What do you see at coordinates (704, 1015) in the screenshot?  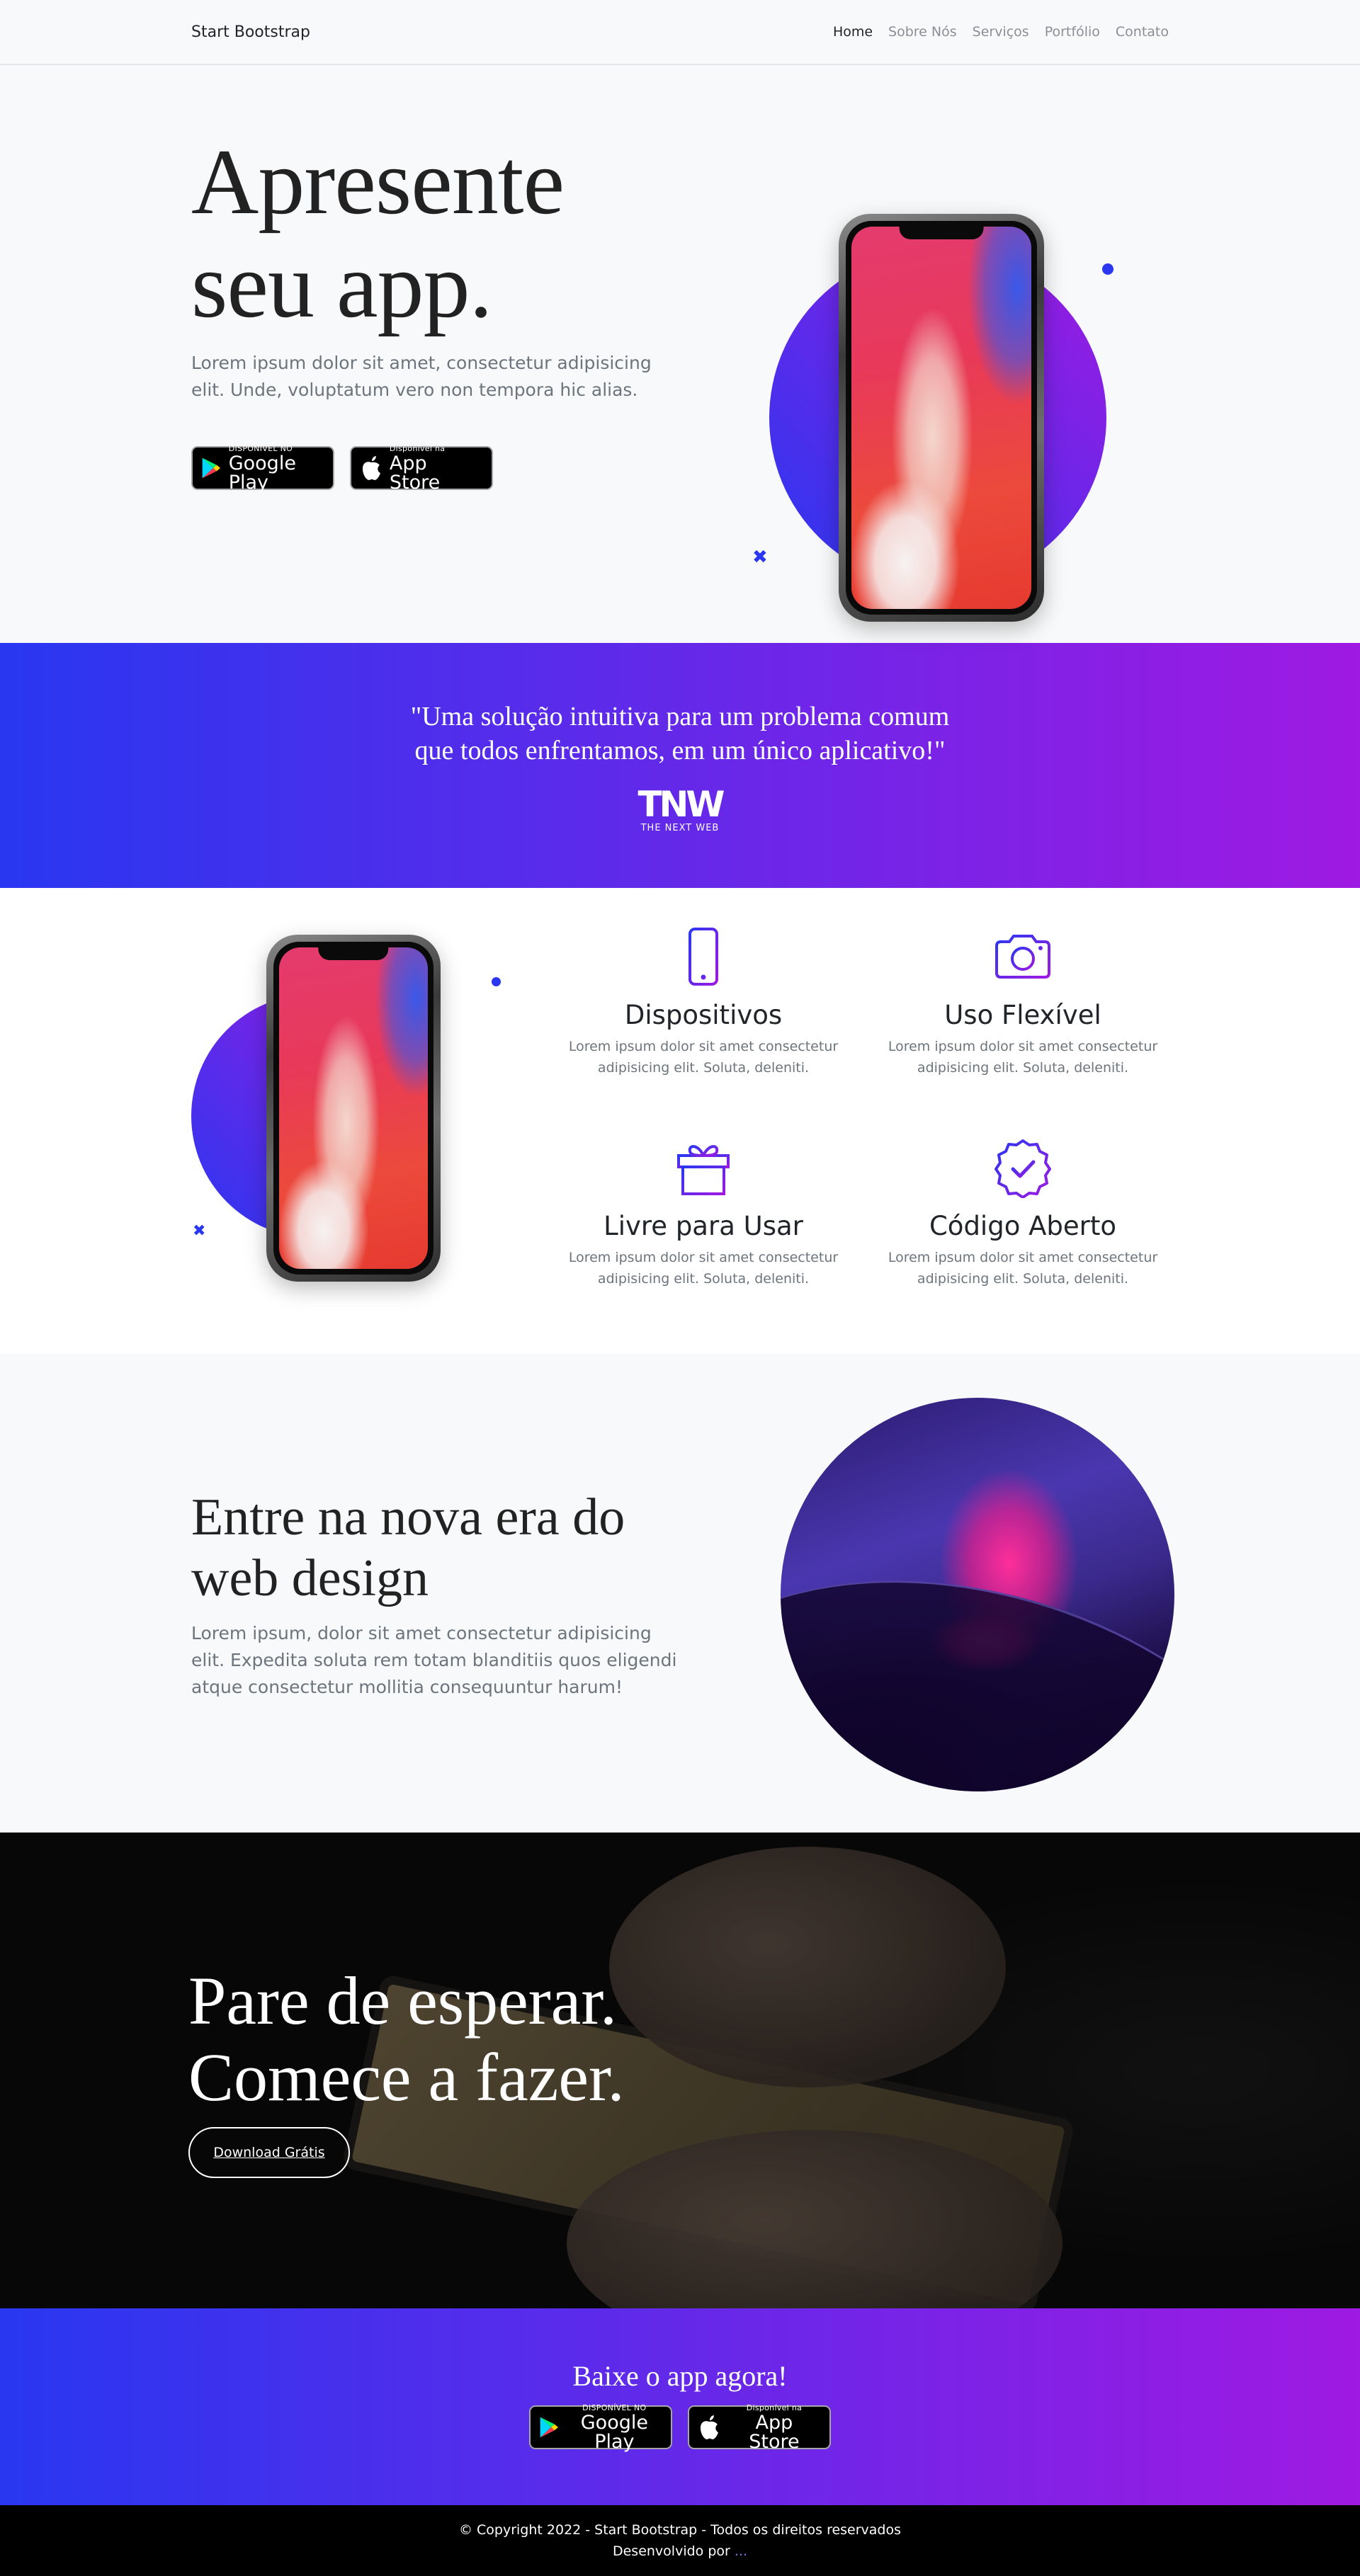 I see `feature-title: Dispositivos` at bounding box center [704, 1015].